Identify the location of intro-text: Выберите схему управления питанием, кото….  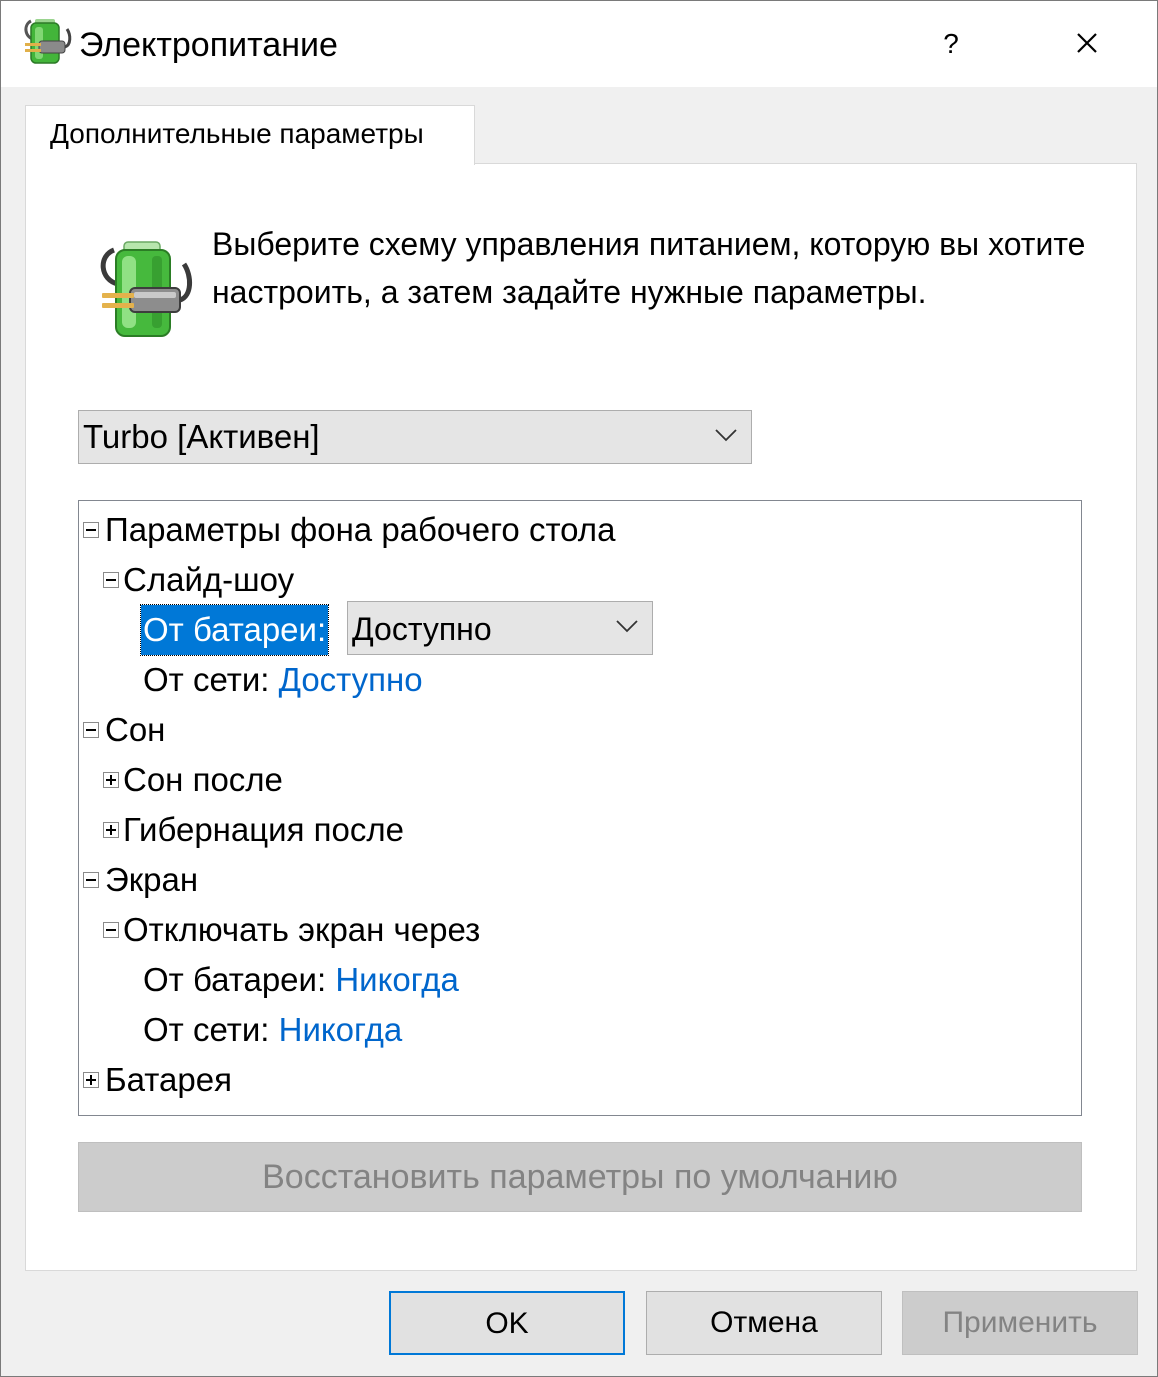
(649, 268).